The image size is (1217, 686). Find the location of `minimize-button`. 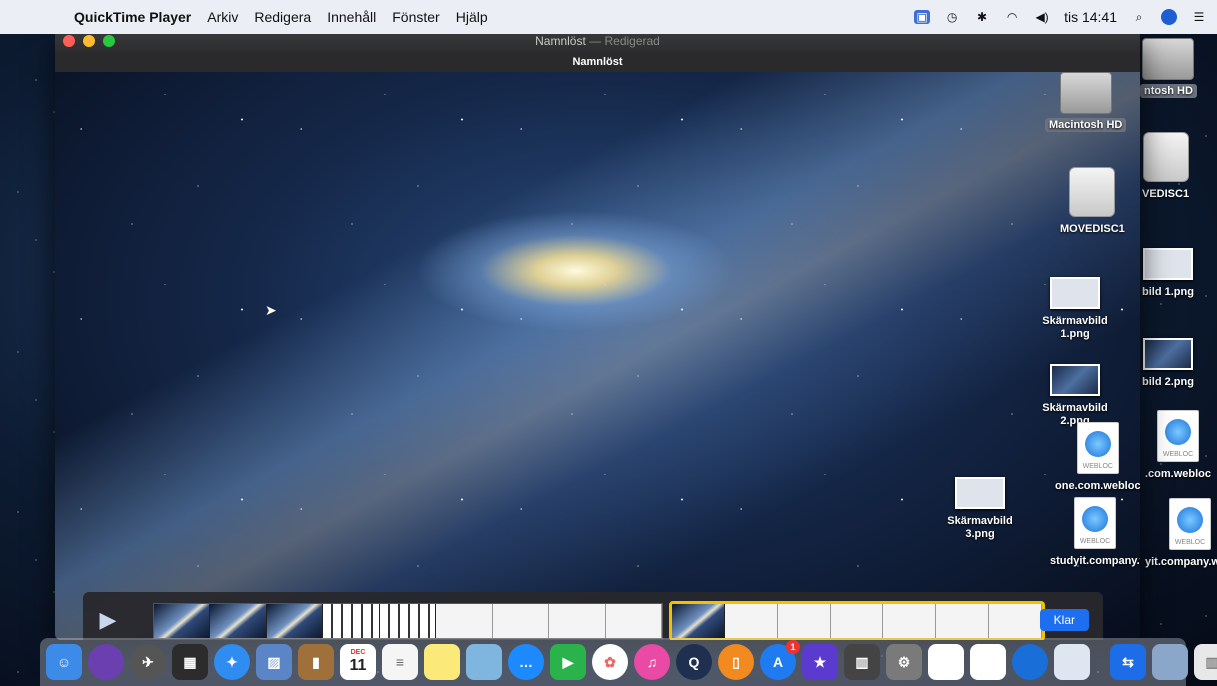

minimize-button is located at coordinates (89, 41).